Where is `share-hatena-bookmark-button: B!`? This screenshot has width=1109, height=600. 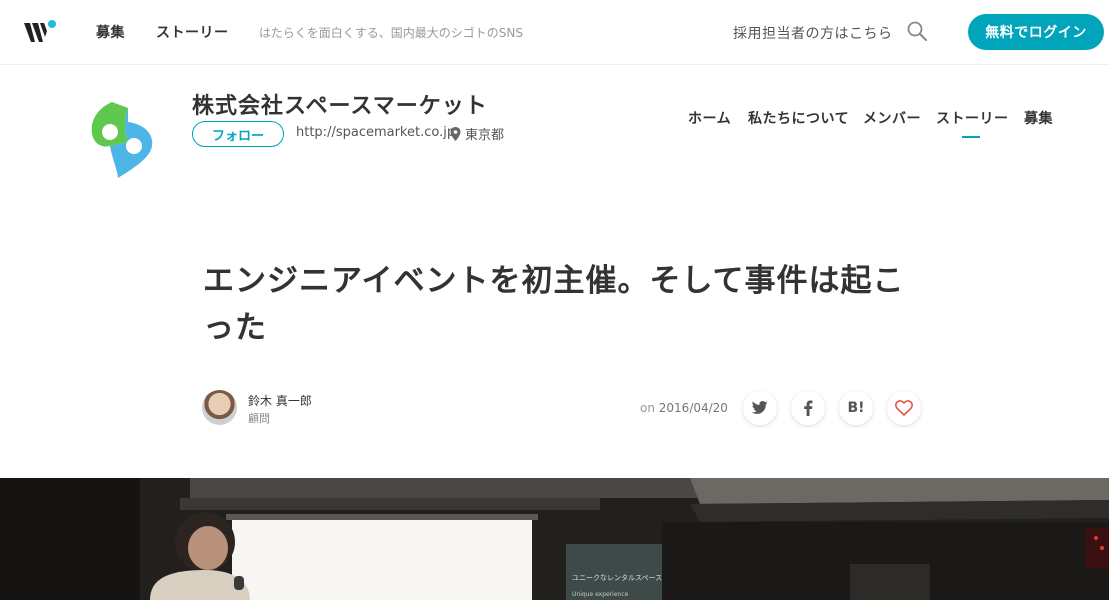 share-hatena-bookmark-button: B! is located at coordinates (856, 408).